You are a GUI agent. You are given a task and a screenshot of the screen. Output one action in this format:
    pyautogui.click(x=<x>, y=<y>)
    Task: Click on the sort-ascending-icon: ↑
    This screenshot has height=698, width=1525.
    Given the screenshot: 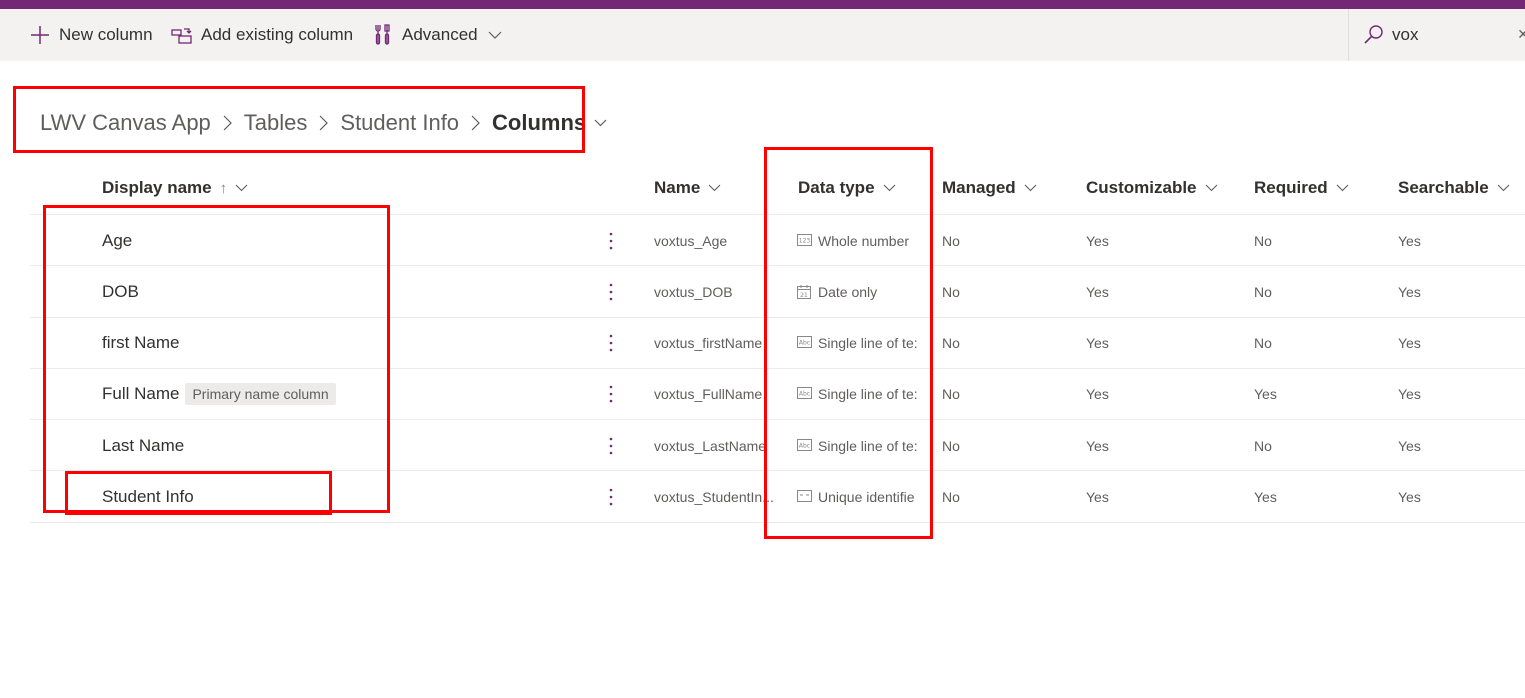 What is the action you would take?
    pyautogui.click(x=223, y=188)
    